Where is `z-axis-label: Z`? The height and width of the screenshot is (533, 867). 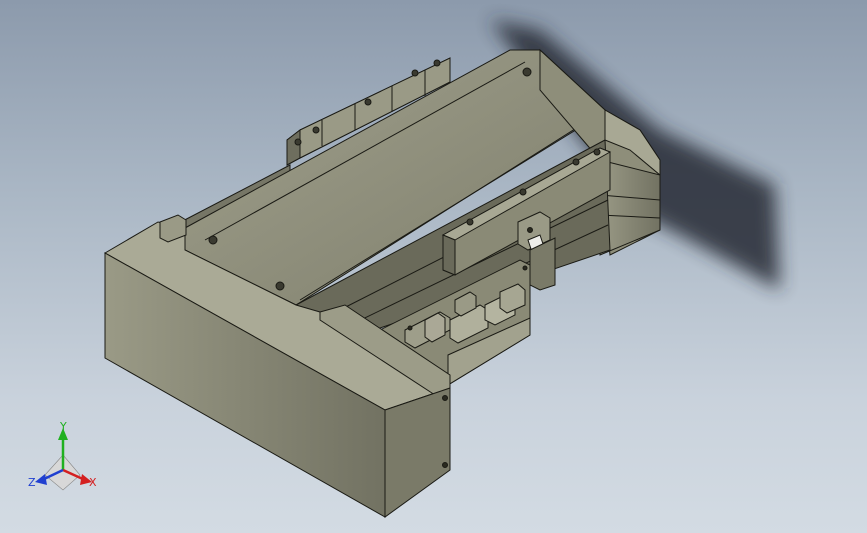
z-axis-label: Z is located at coordinates (32, 482).